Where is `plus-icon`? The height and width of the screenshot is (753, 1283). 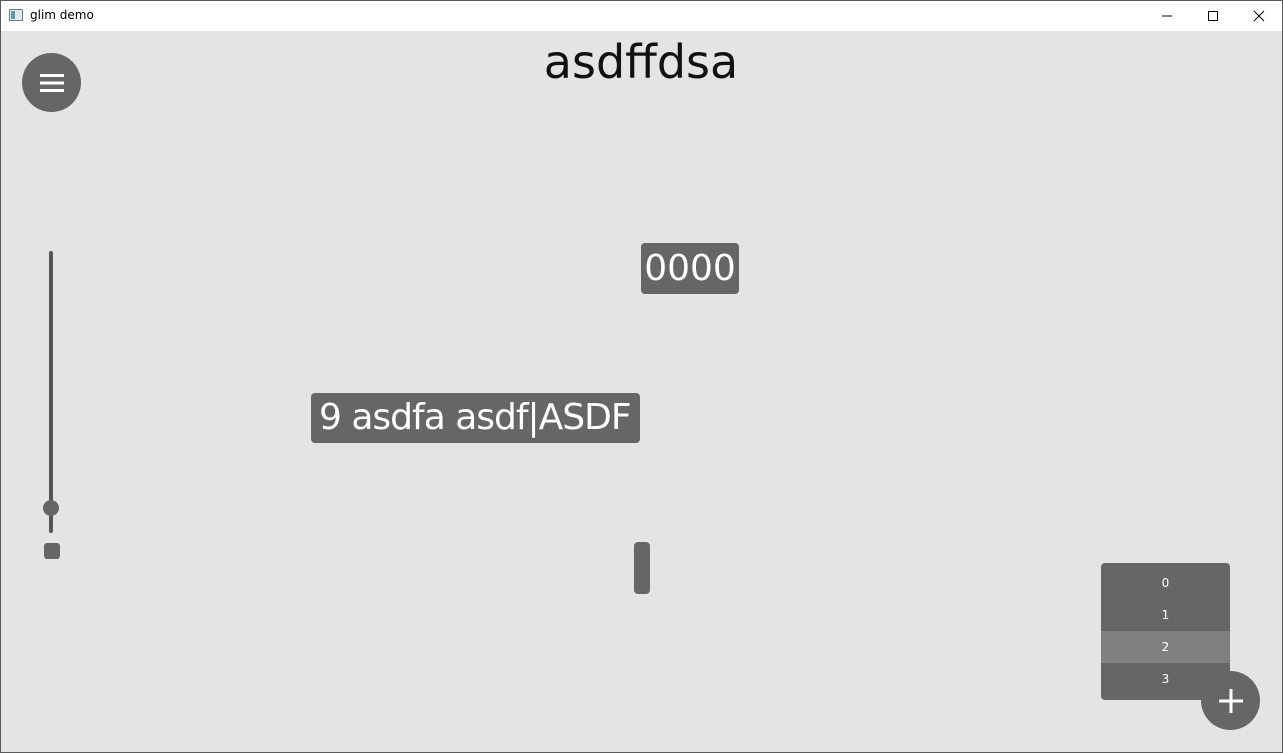
plus-icon is located at coordinates (1230, 700).